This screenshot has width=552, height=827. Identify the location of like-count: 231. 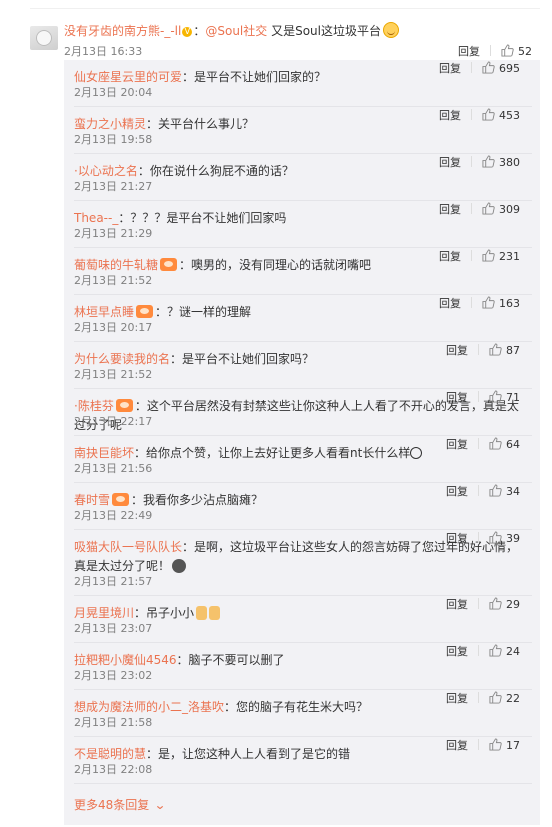
(509, 256).